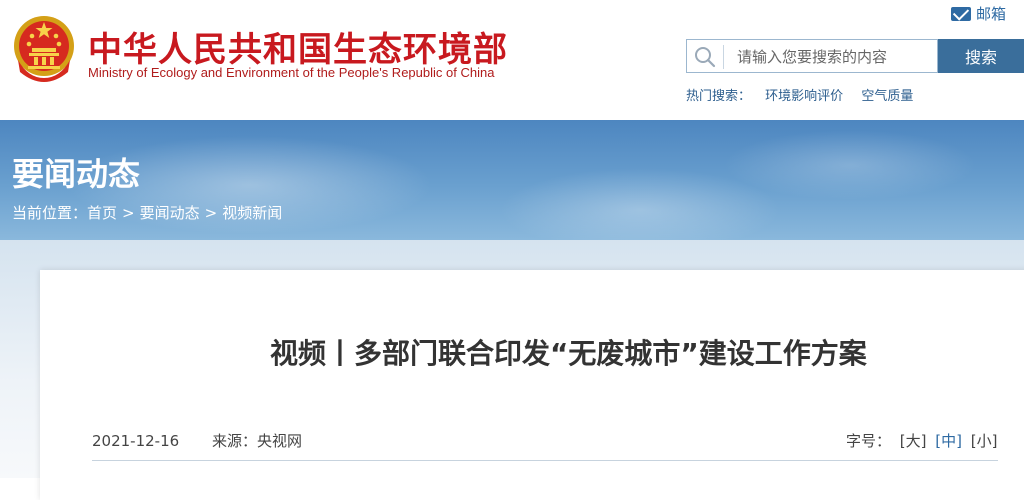 Image resolution: width=1024 pixels, height=500 pixels. Describe the element at coordinates (298, 50) in the screenshot. I see `site-title: 中华人民共和国生态环境部` at that location.